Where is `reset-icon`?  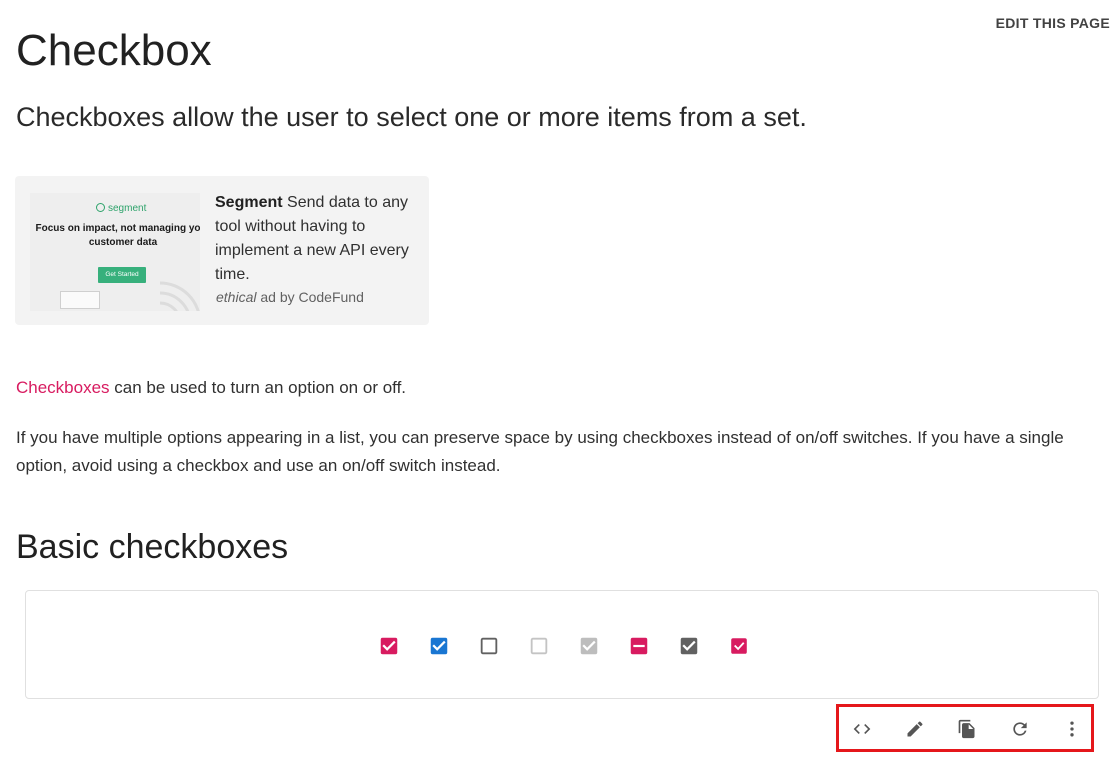
reset-icon is located at coordinates (1020, 729).